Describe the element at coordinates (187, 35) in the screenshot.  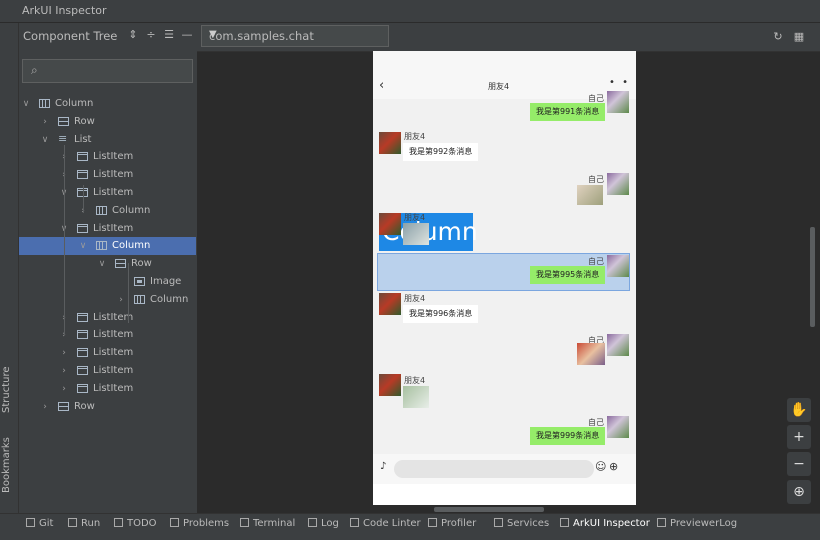
I see `minimize-icon: —` at that location.